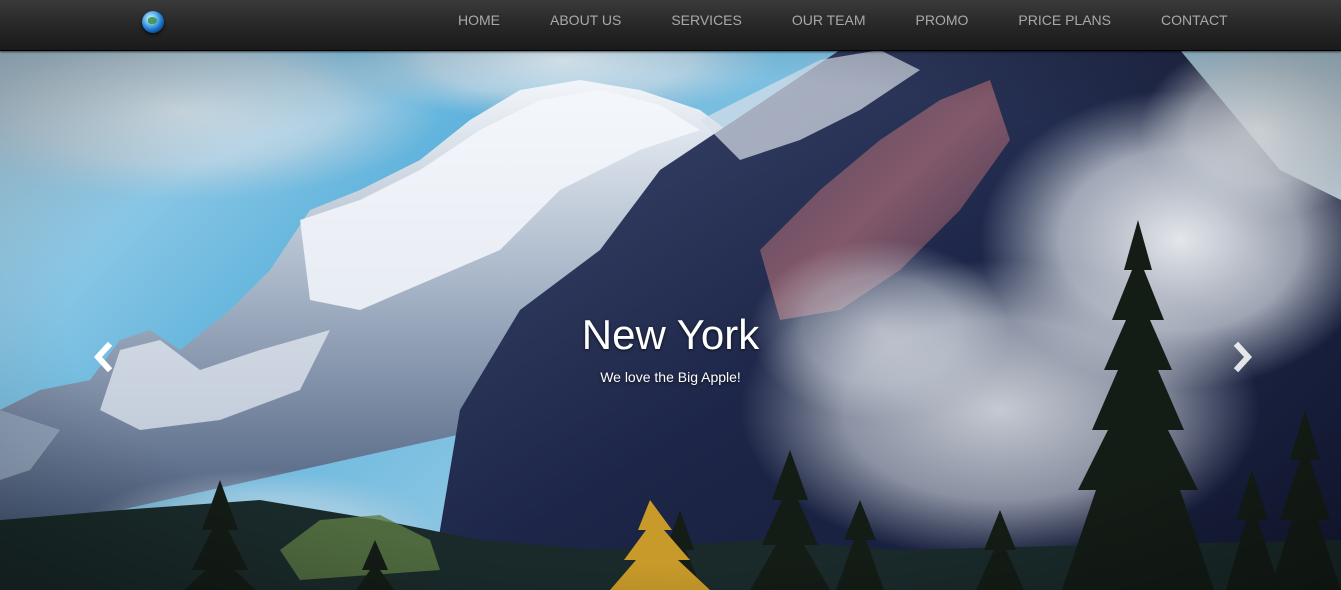 This screenshot has width=1341, height=590. Describe the element at coordinates (585, 25) in the screenshot. I see `nav-about-us: ABOUT US` at that location.